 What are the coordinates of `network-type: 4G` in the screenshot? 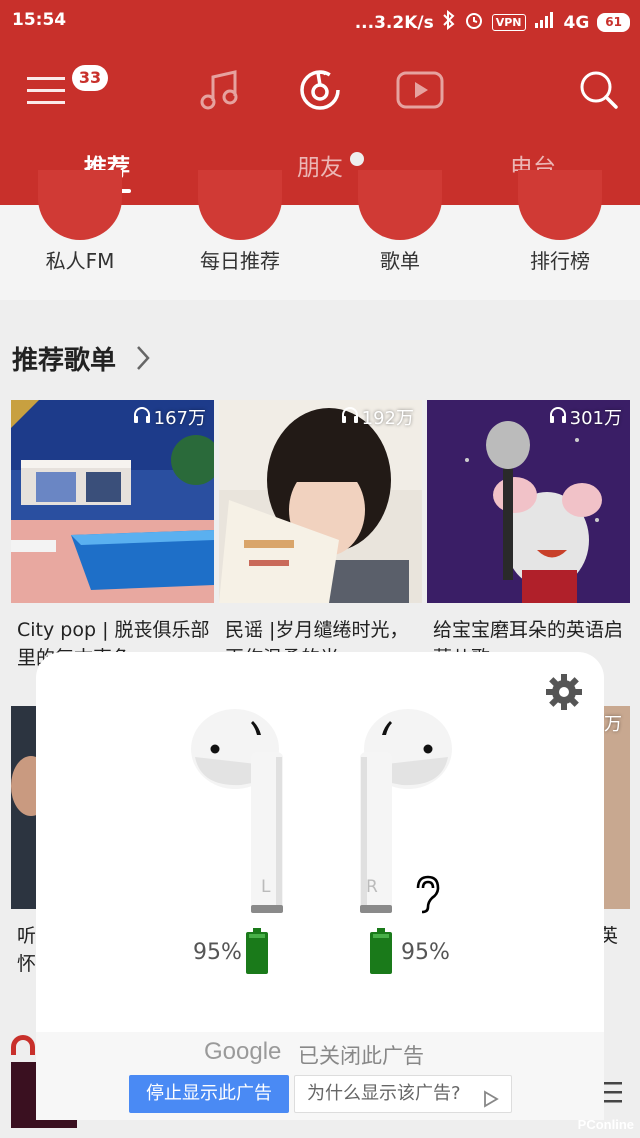 It's located at (576, 22).